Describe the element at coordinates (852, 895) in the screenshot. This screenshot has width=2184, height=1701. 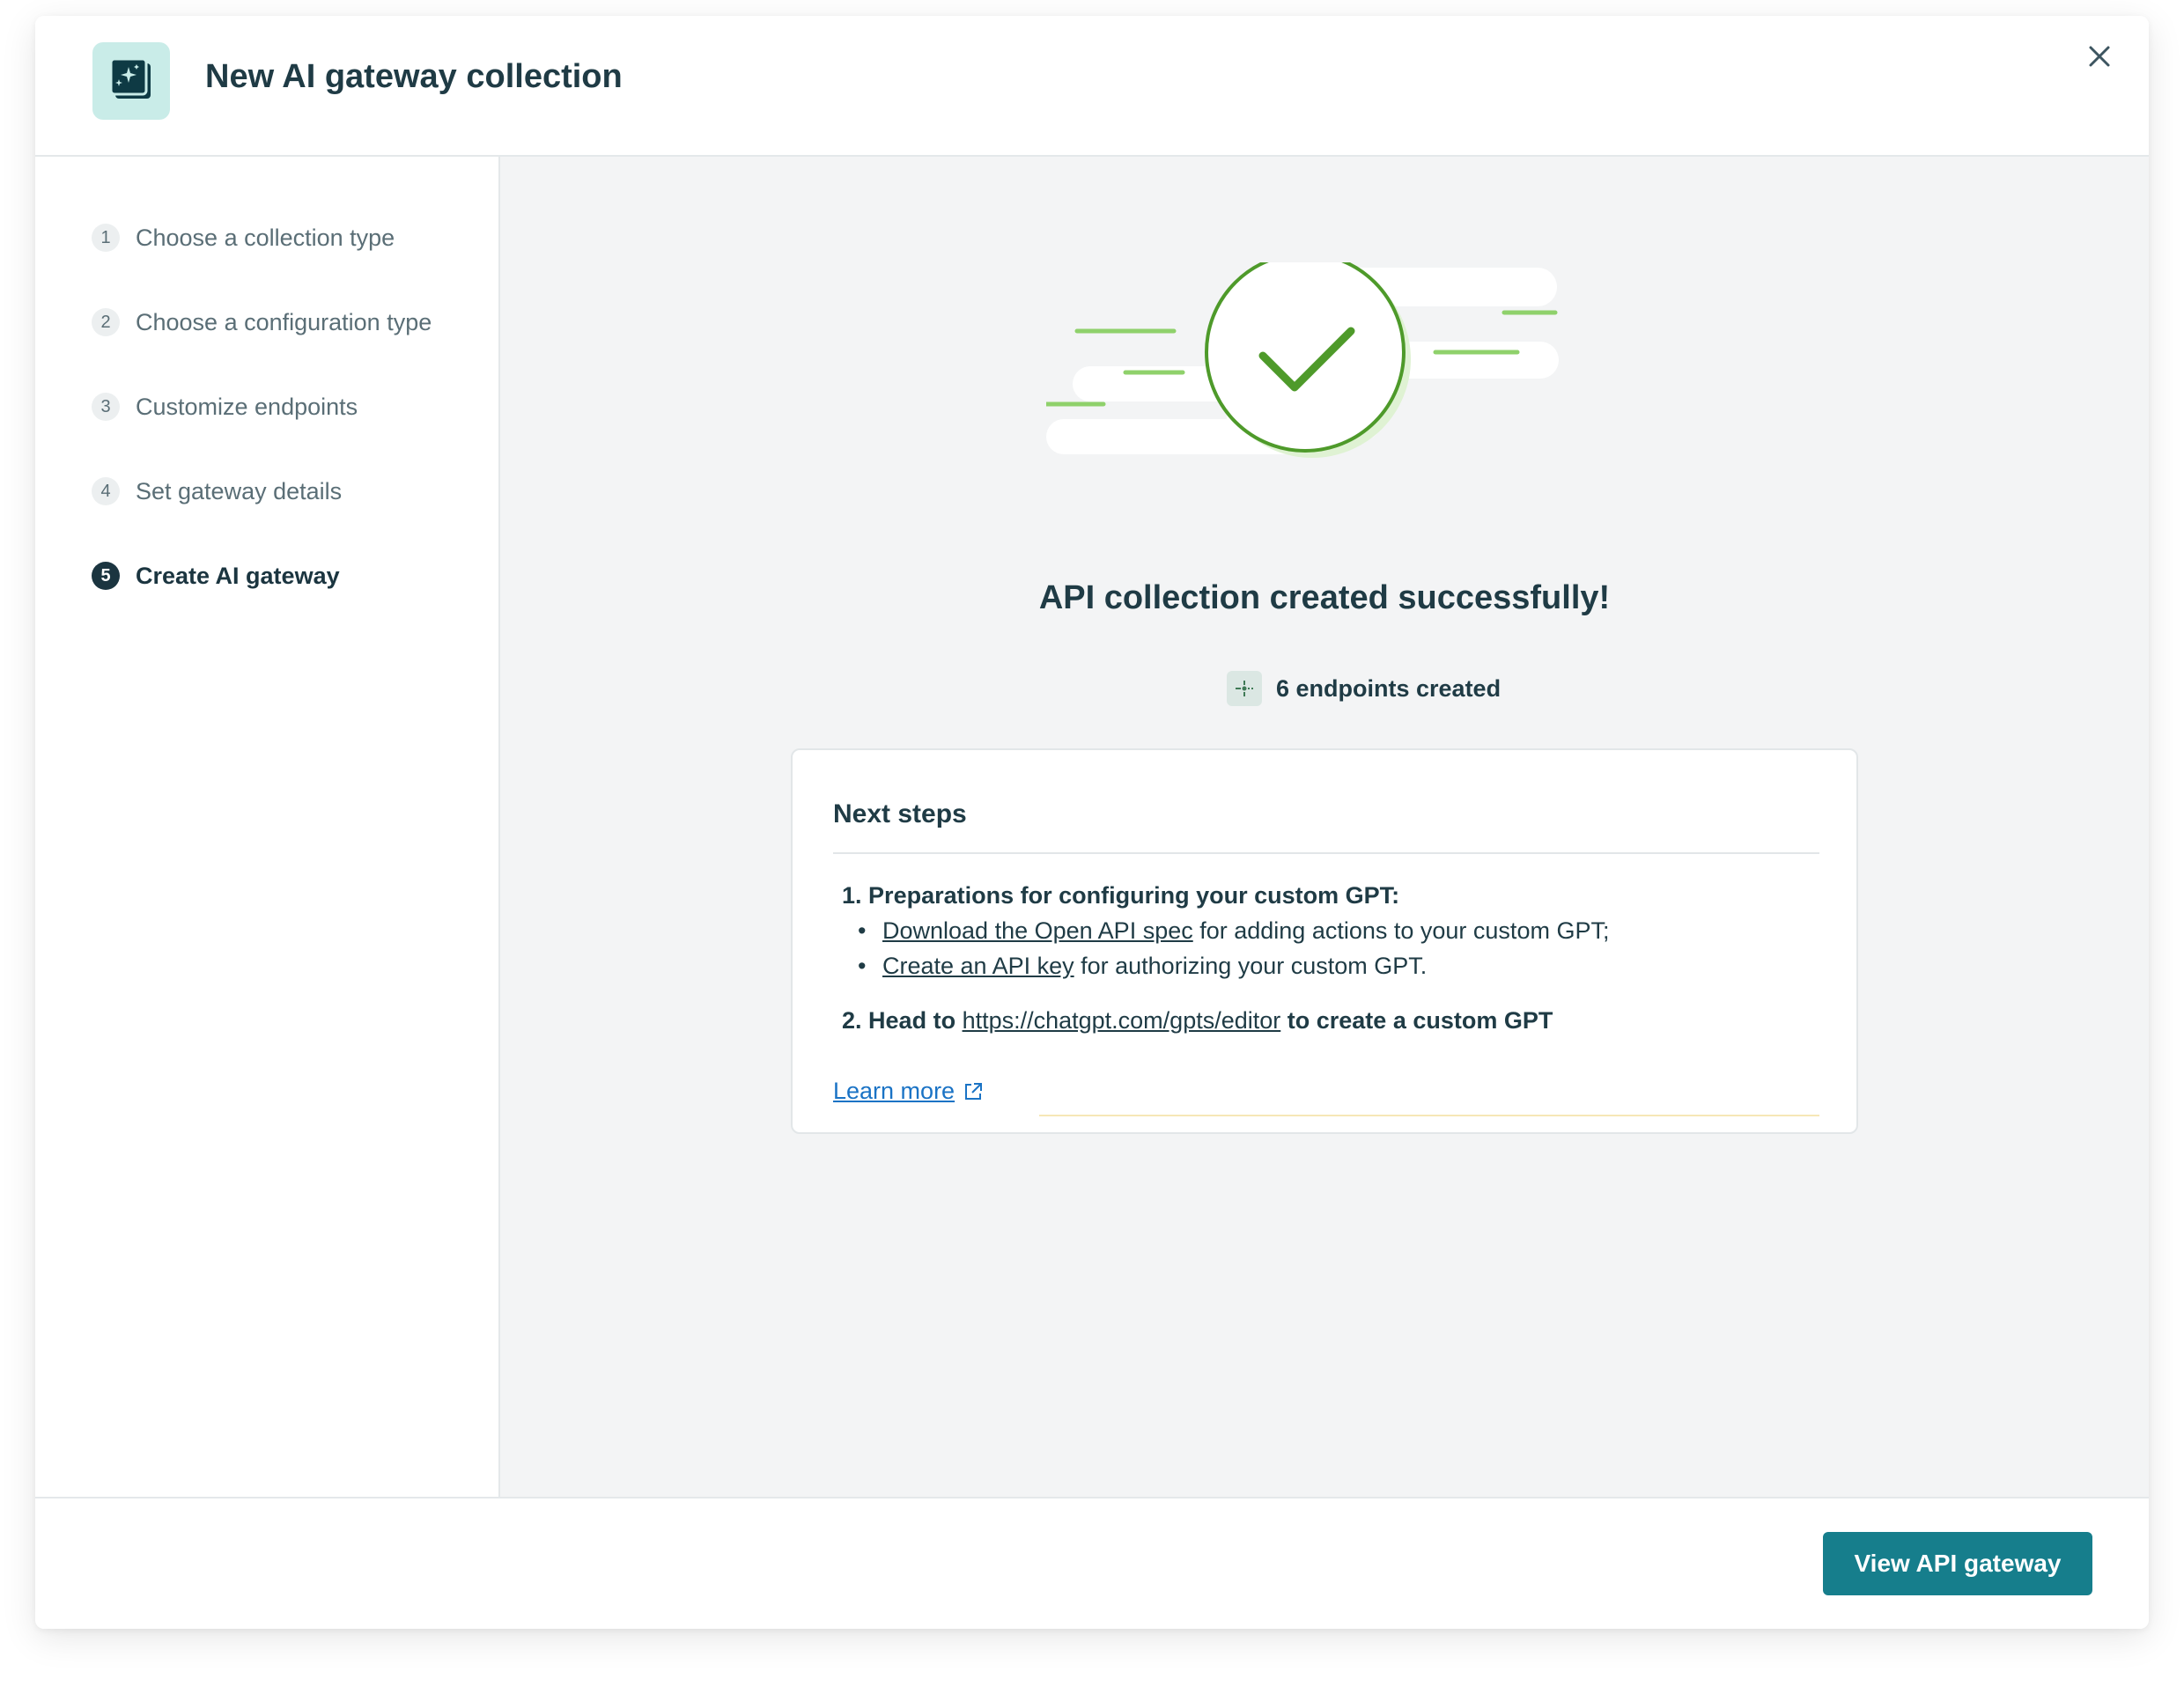
I see `list-number: 1.` at that location.